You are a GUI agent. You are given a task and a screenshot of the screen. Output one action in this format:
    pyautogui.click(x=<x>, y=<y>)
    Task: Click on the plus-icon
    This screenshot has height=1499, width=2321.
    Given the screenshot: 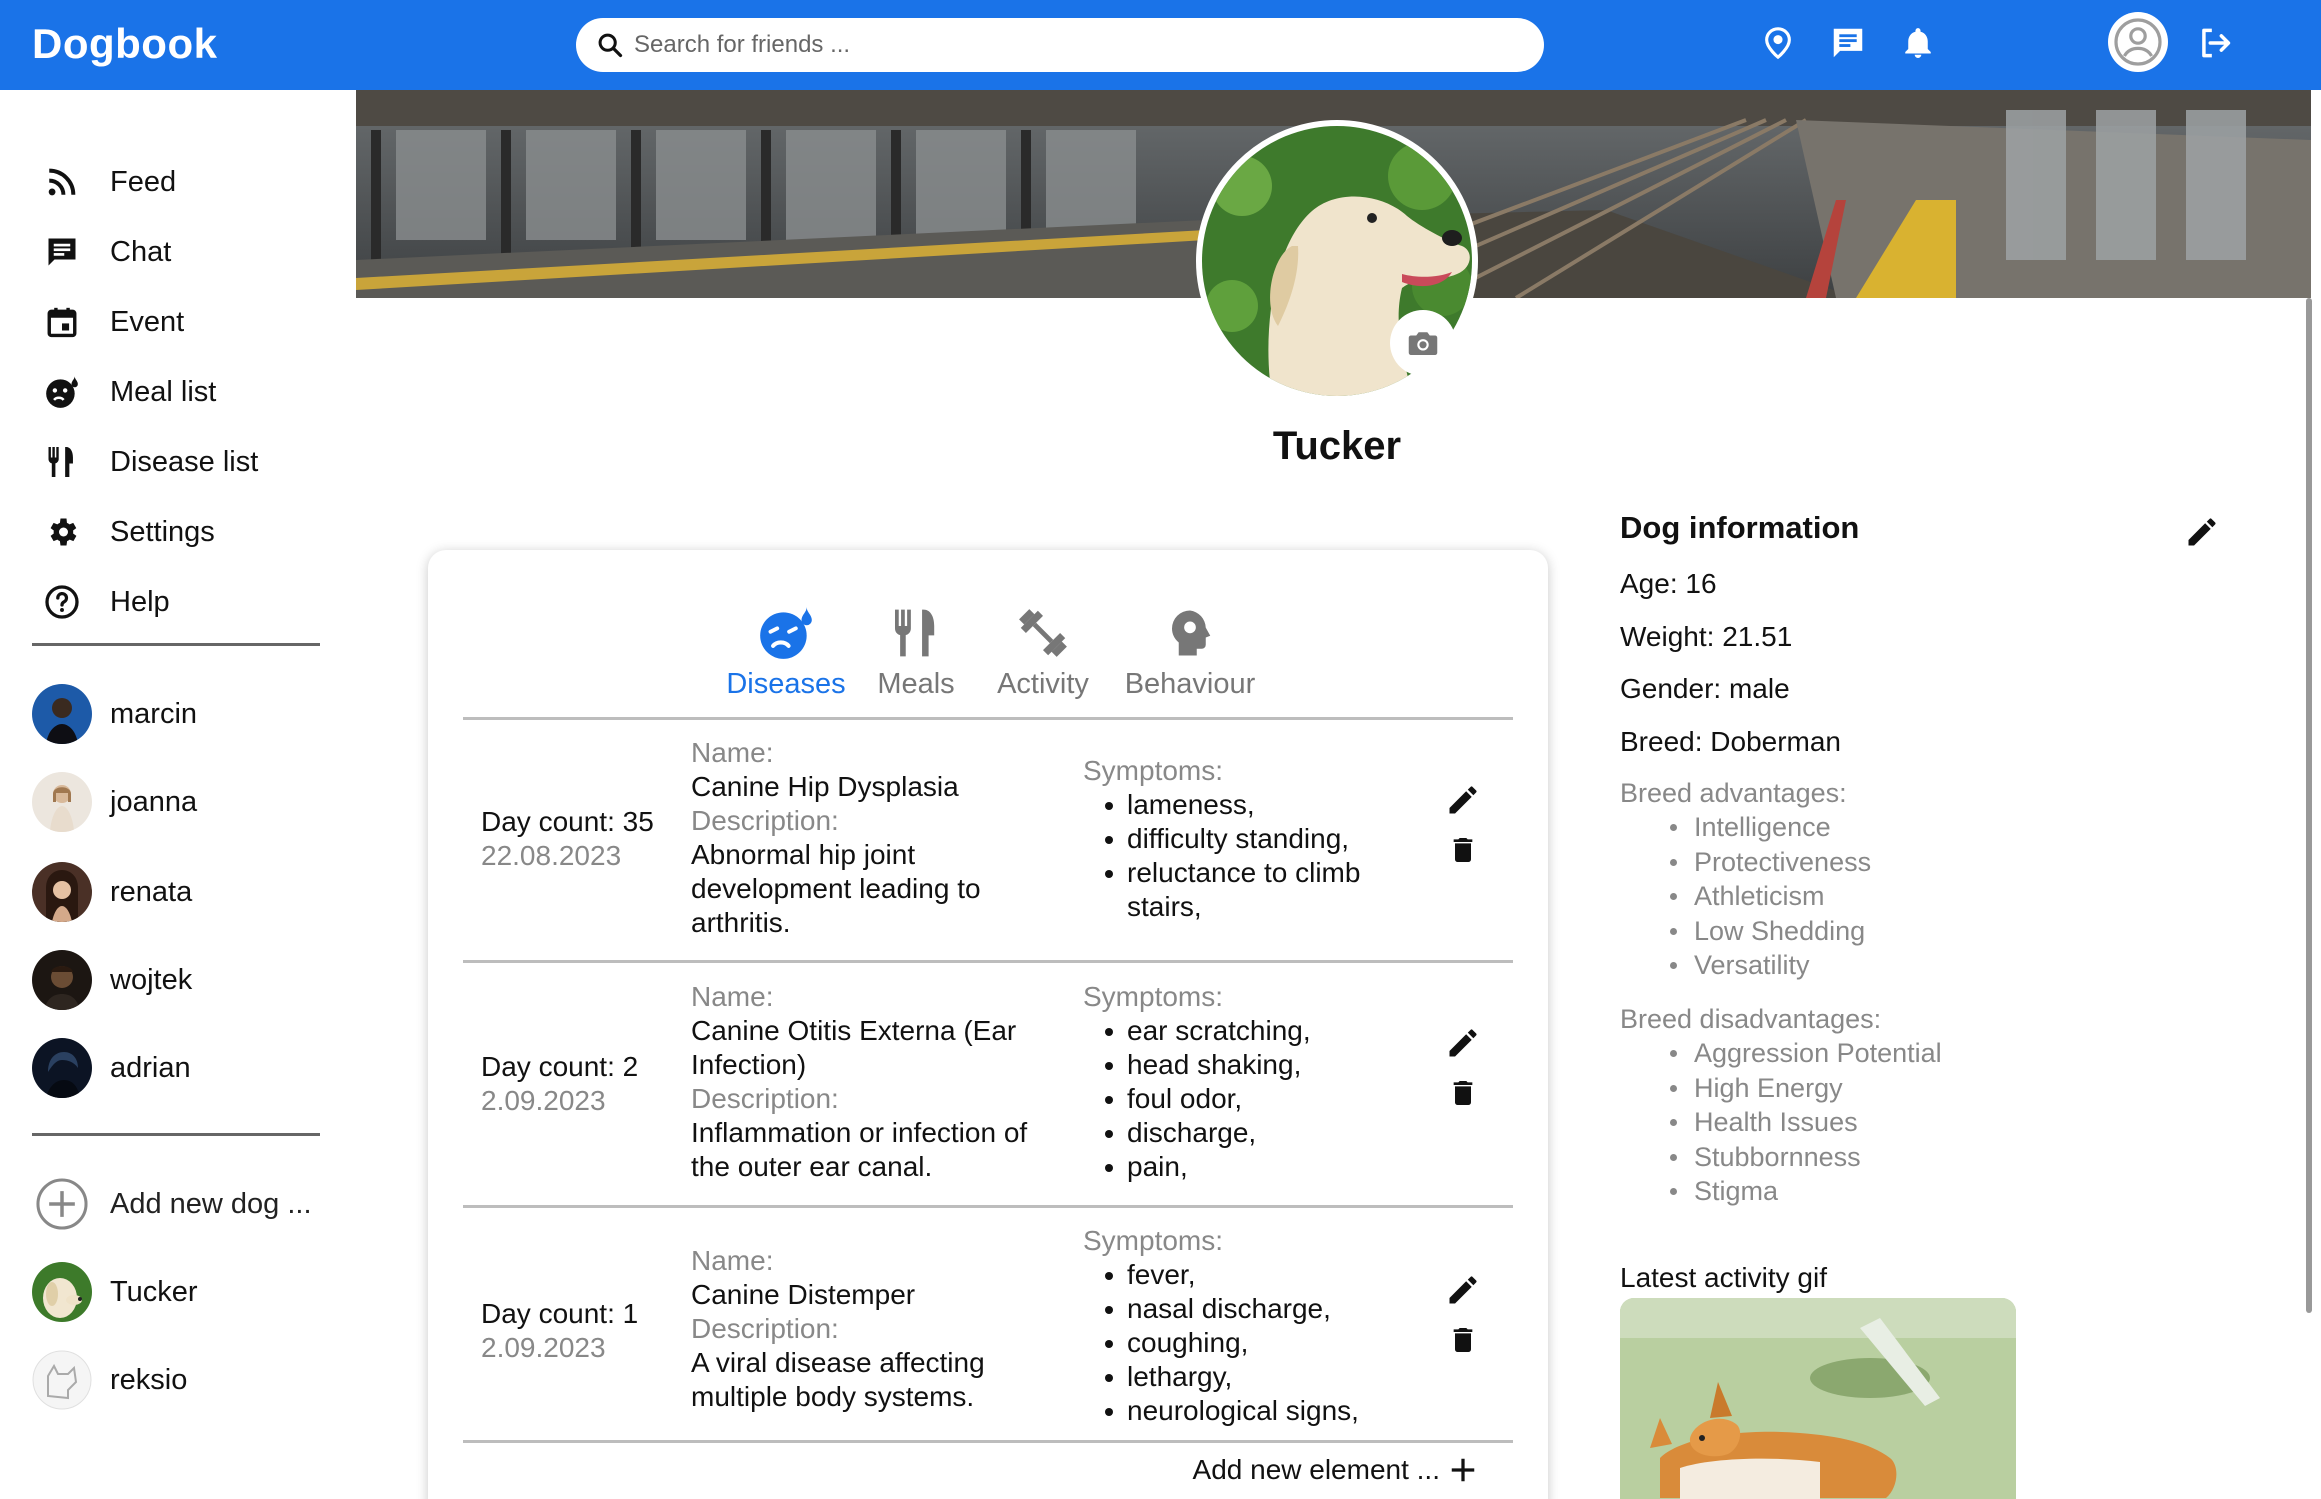 What is the action you would take?
    pyautogui.click(x=1463, y=1470)
    